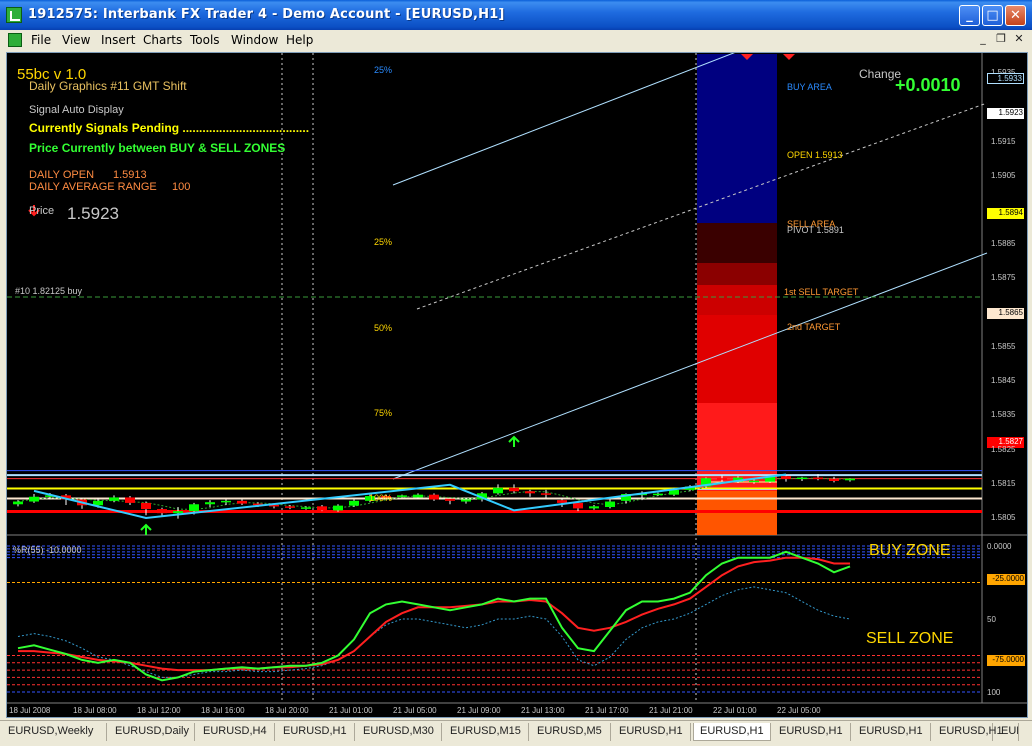 This screenshot has height=746, width=1032. Describe the element at coordinates (1003, 175) in the screenshot. I see `price-tick: 1.5905` at that location.